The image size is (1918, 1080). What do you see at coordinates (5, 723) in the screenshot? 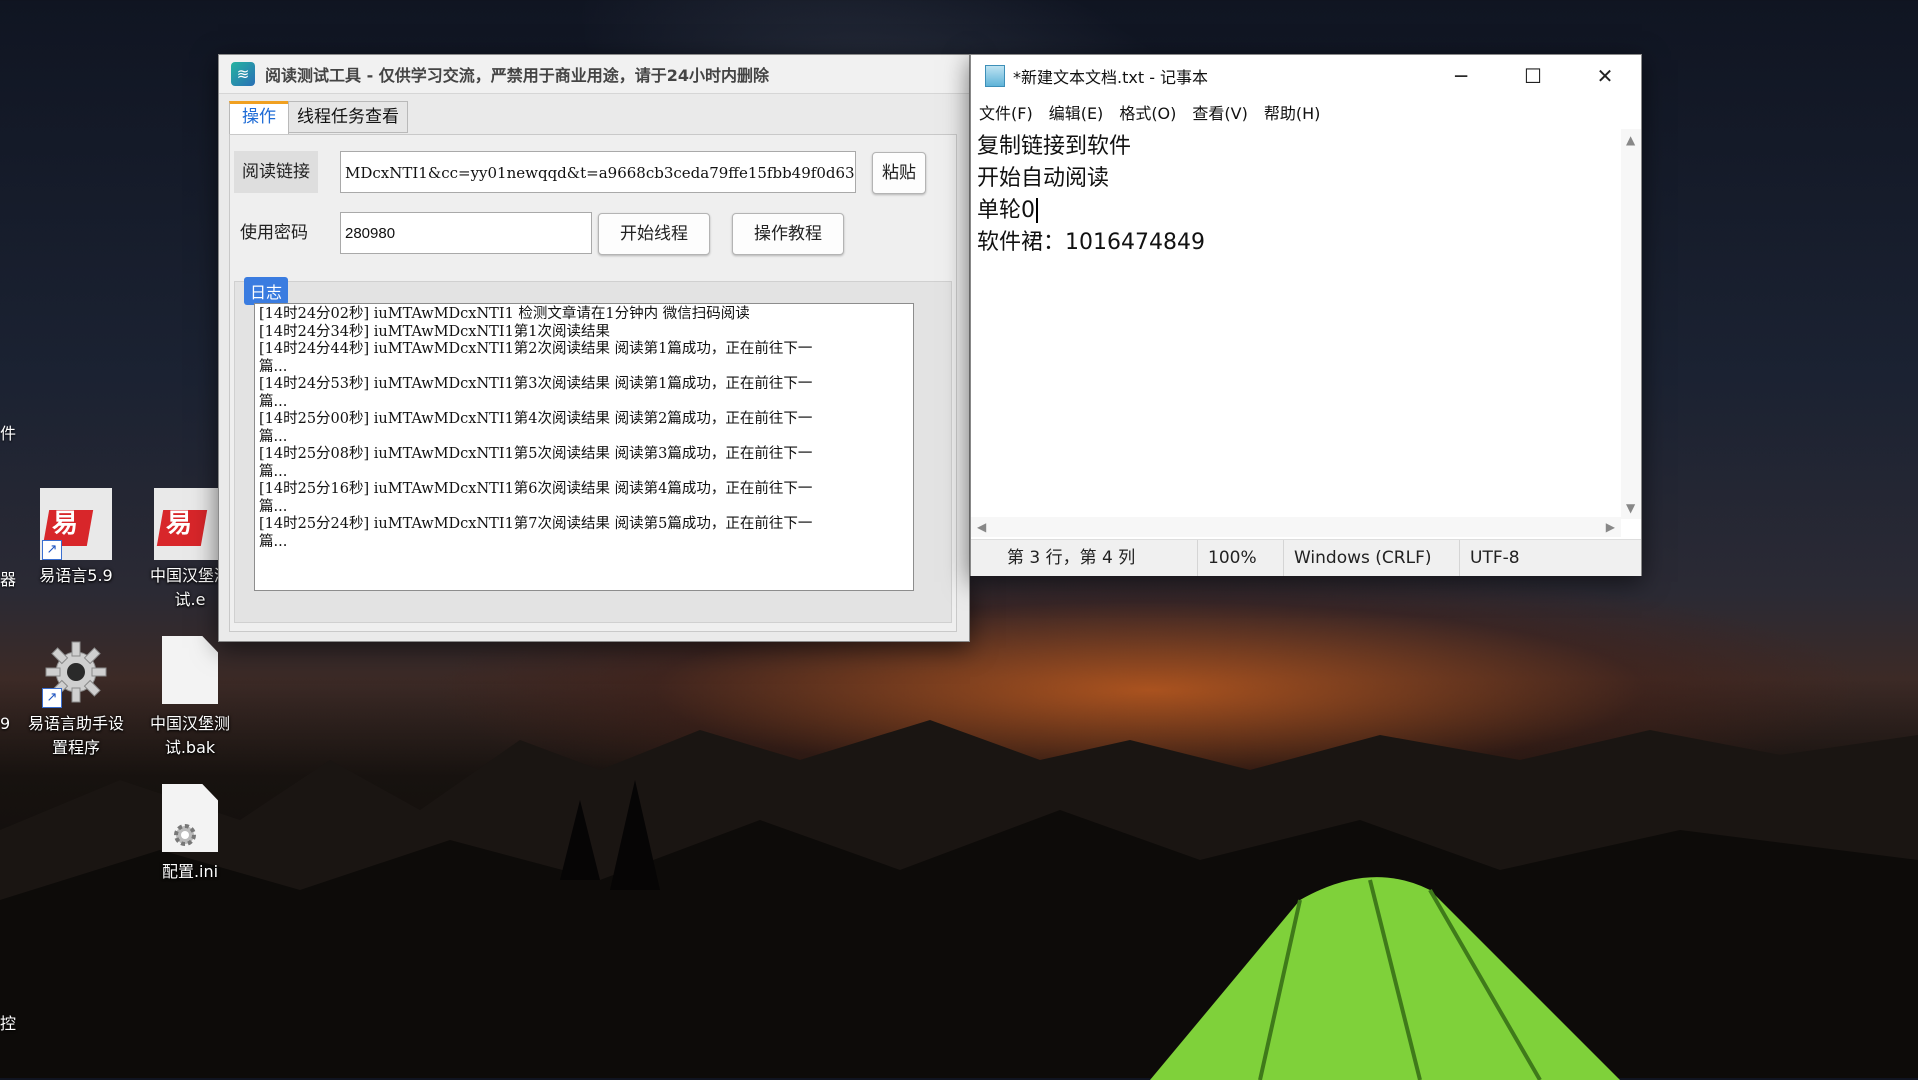
I see `desktop-edge-text-3: 9` at bounding box center [5, 723].